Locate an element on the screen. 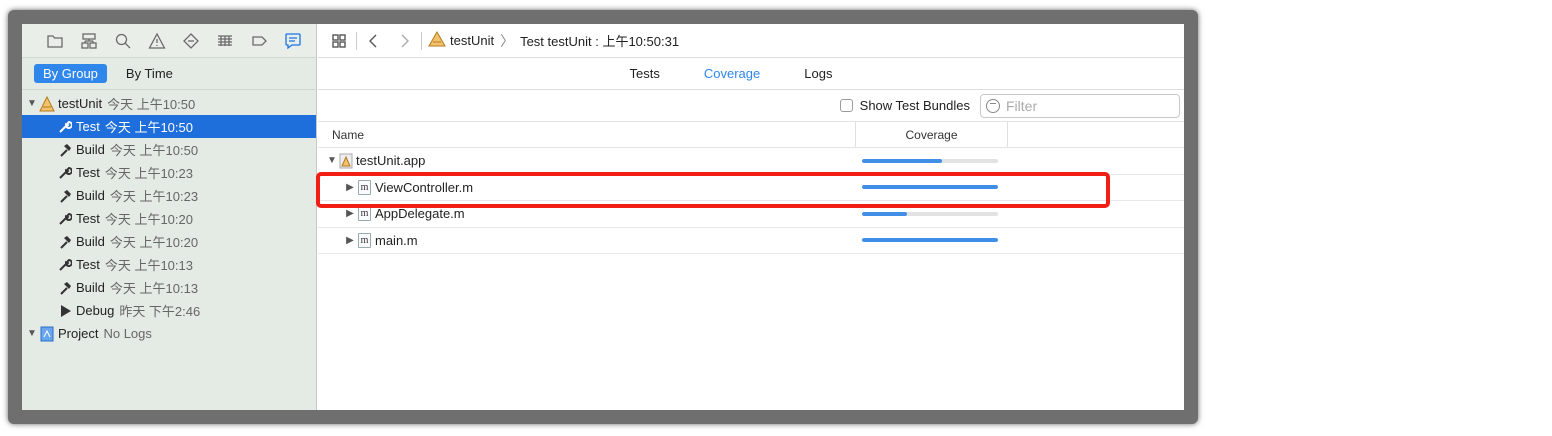 Image resolution: width=1552 pixels, height=436 pixels. related-items-icon is located at coordinates (339, 41).